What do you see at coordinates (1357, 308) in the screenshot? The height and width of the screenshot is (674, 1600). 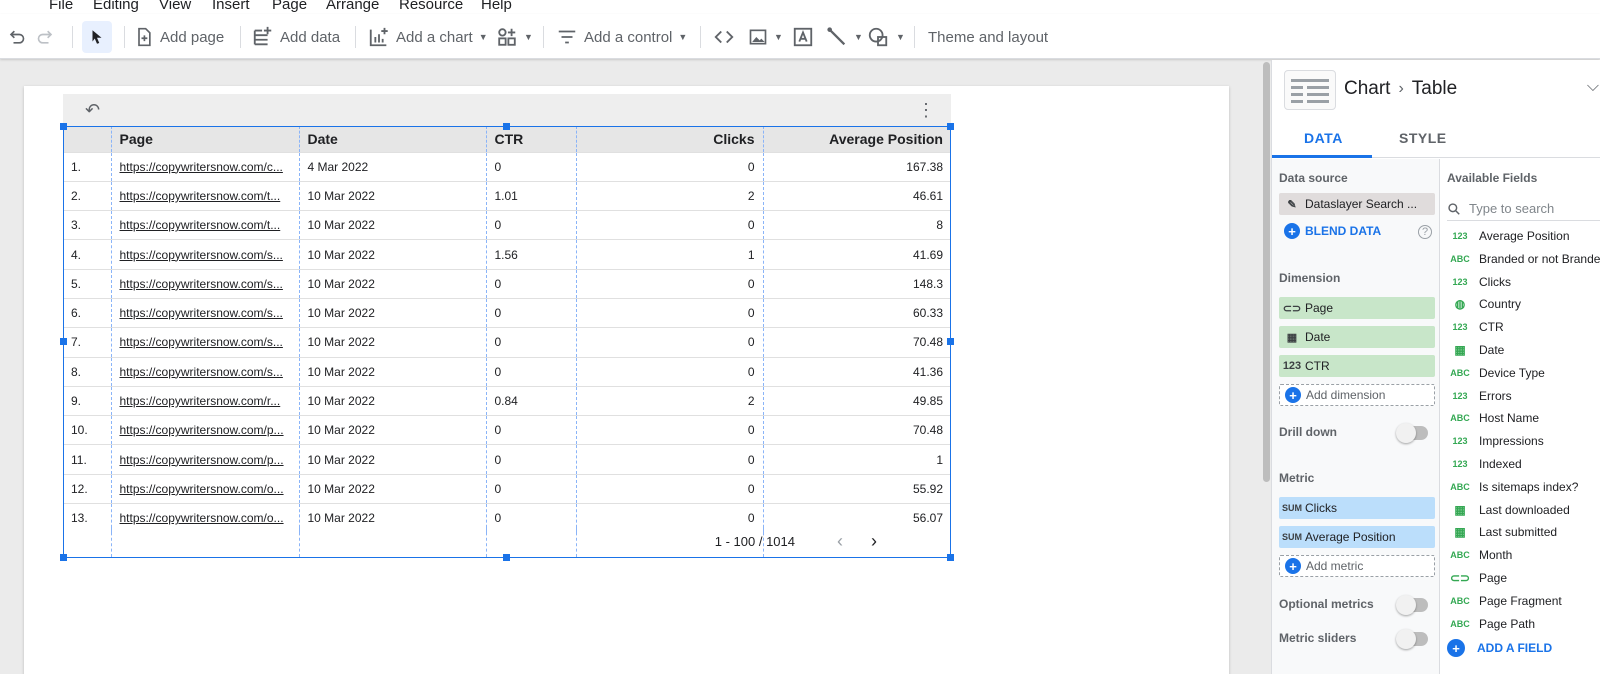 I see `dimension-chip-page: ⊂⊃ Page` at bounding box center [1357, 308].